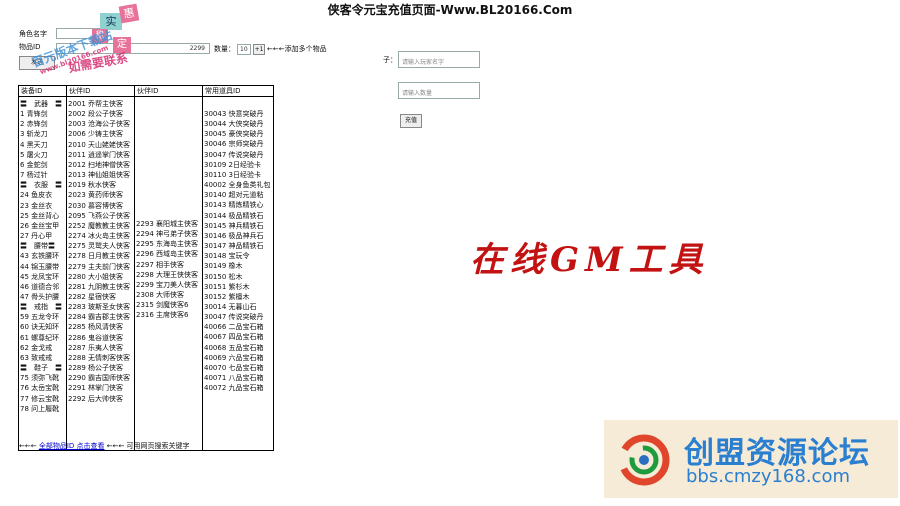 Image resolution: width=900 pixels, height=506 pixels. What do you see at coordinates (439, 59) in the screenshot?
I see `player-name-input: 请输入玩家名字` at bounding box center [439, 59].